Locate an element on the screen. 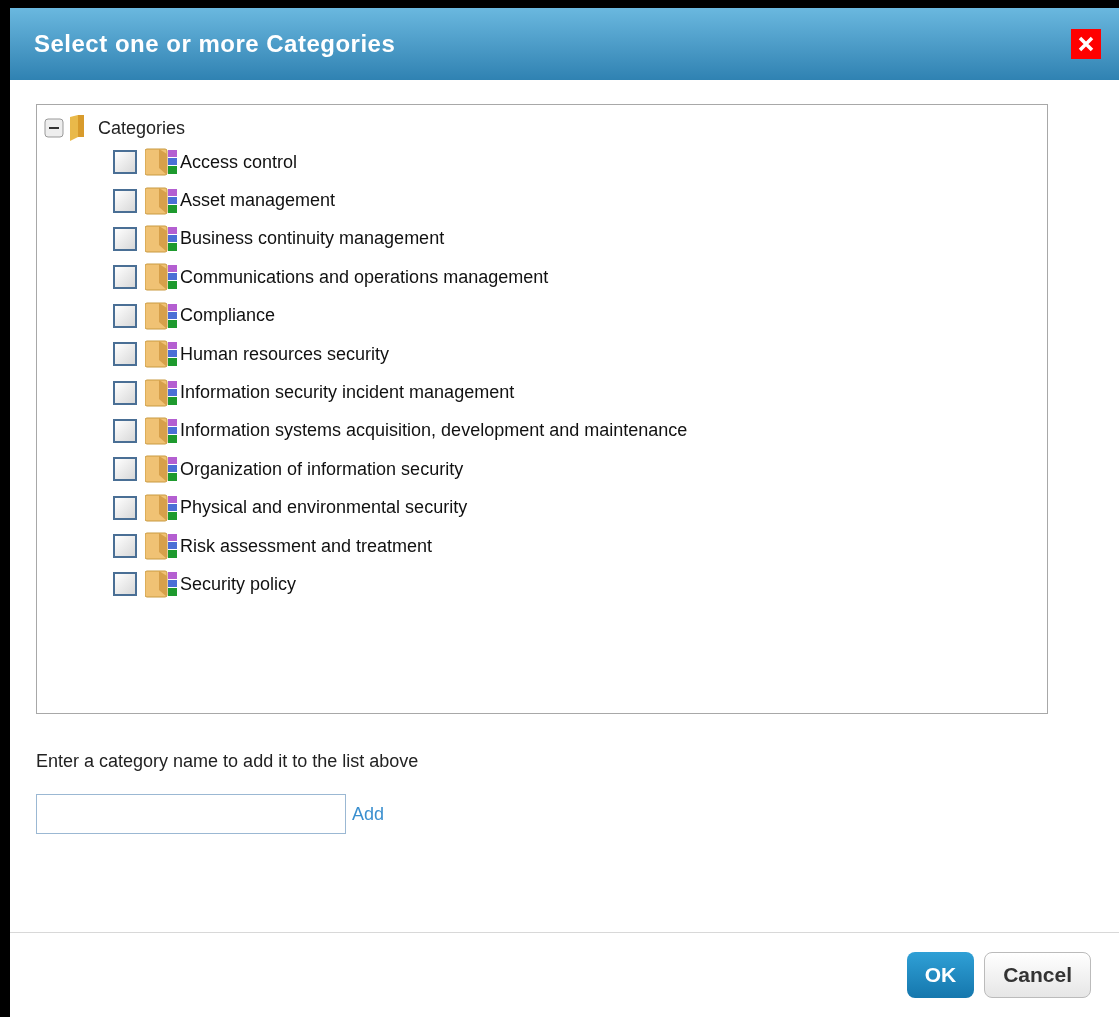 The width and height of the screenshot is (1119, 1017). collapse-icon is located at coordinates (54, 128).